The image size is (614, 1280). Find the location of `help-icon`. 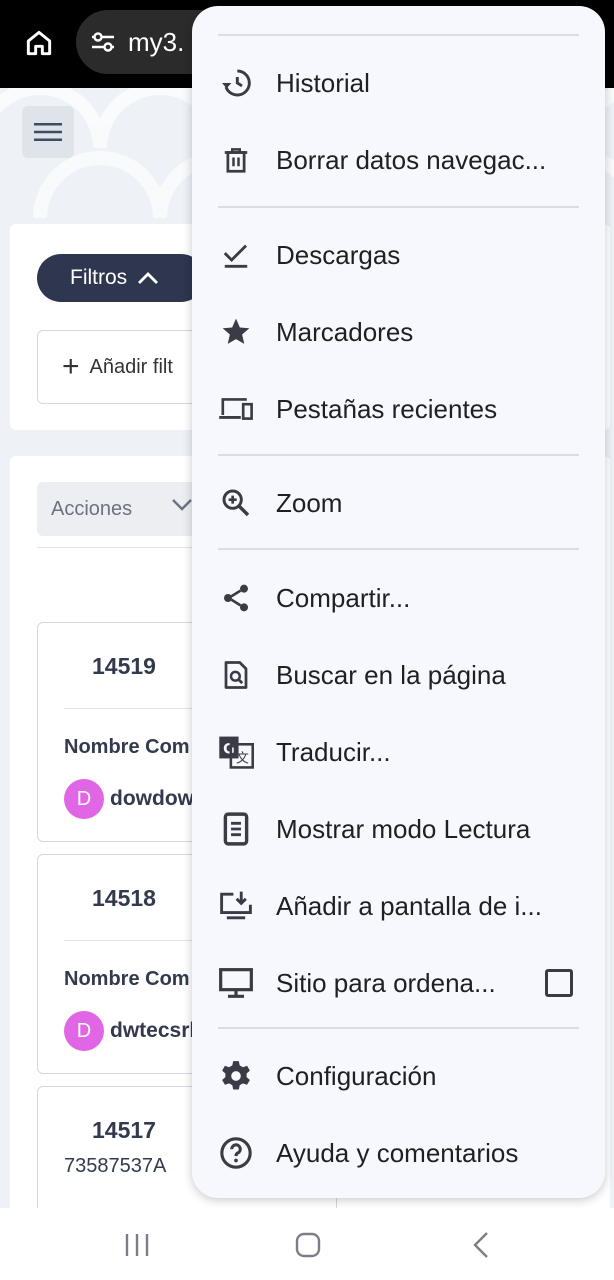

help-icon is located at coordinates (236, 1153).